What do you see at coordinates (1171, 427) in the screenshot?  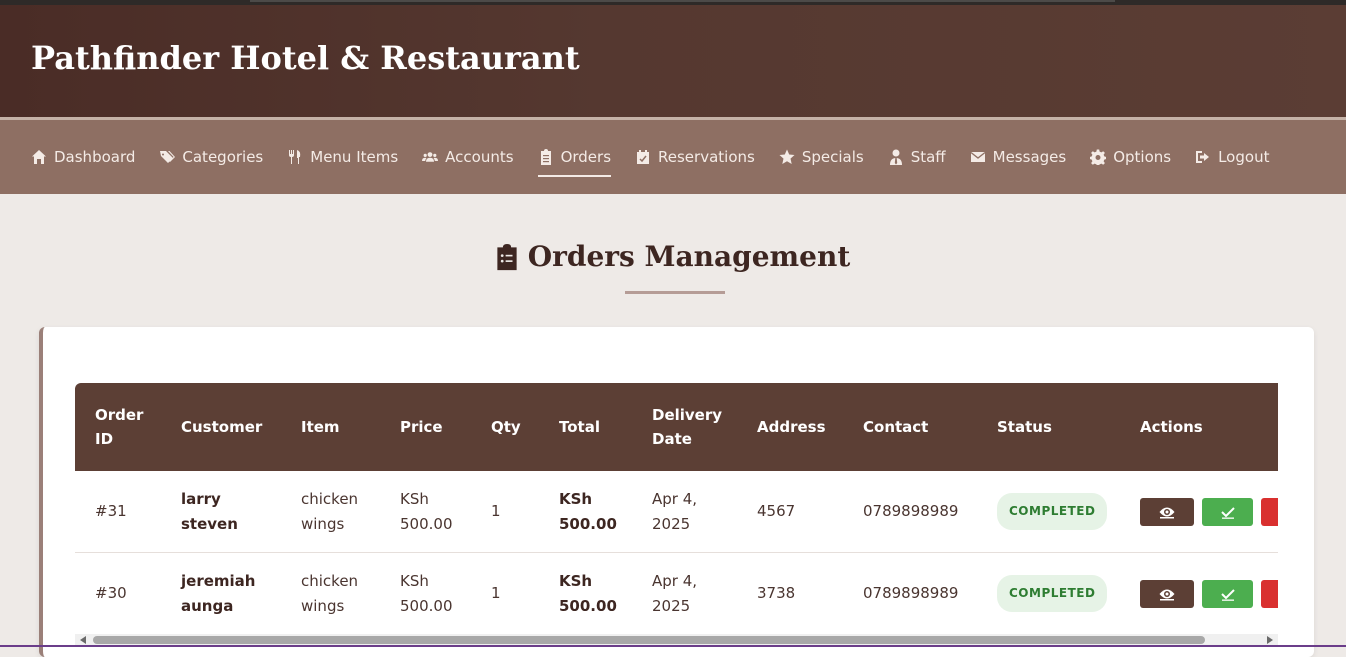 I see `col-actions: Actions` at bounding box center [1171, 427].